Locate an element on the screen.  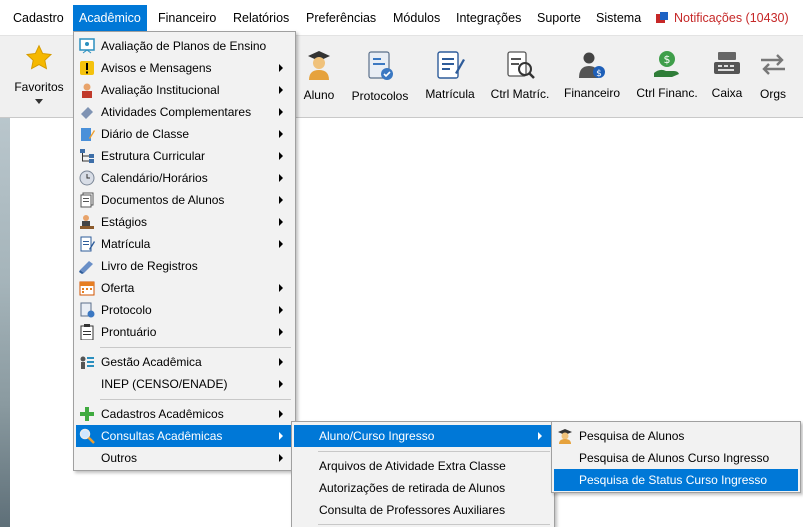
clipboard-icon is located at coordinates (87, 332).